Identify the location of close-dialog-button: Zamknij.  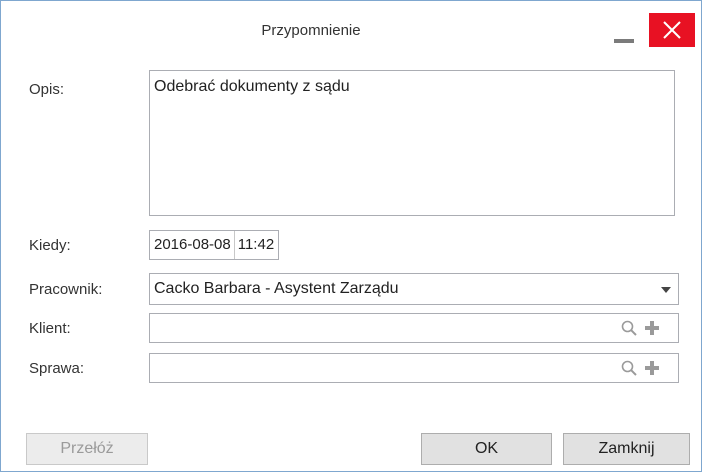
(626, 449).